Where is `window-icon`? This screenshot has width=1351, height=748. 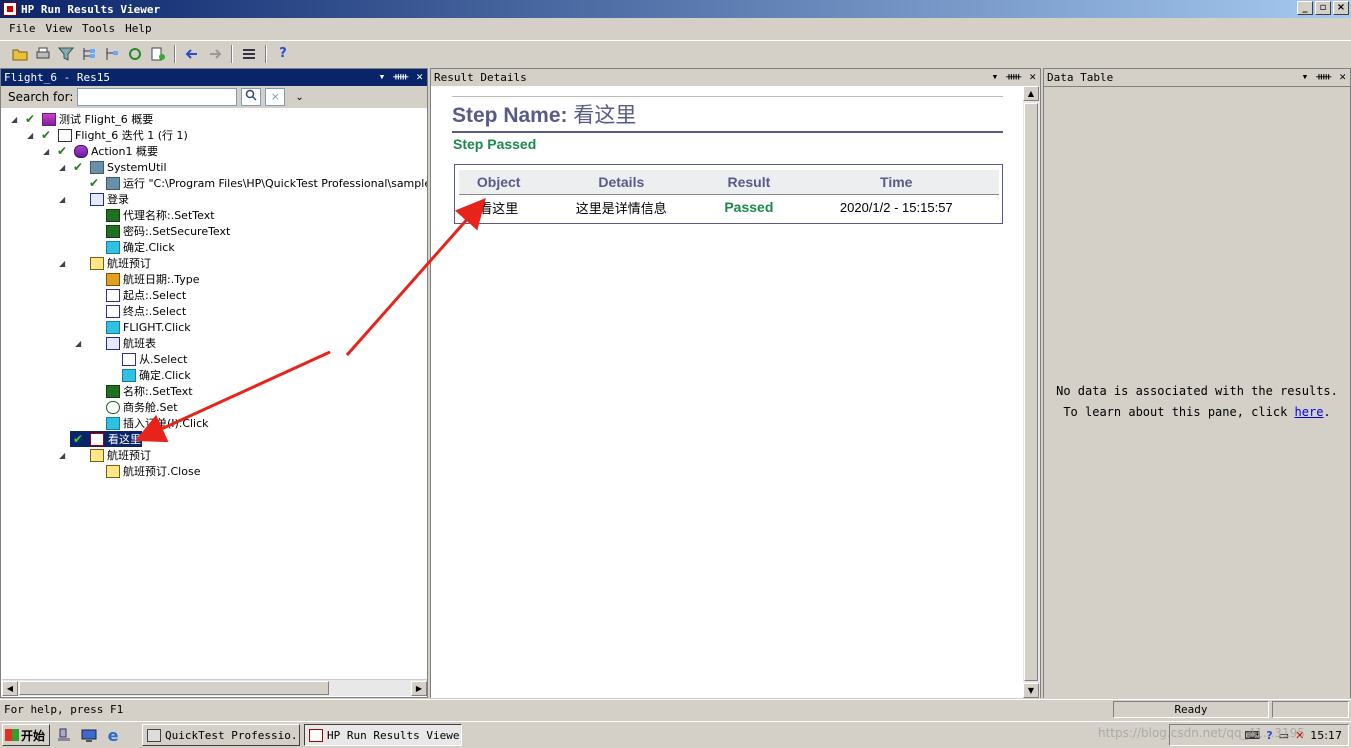
window-icon is located at coordinates (97, 455).